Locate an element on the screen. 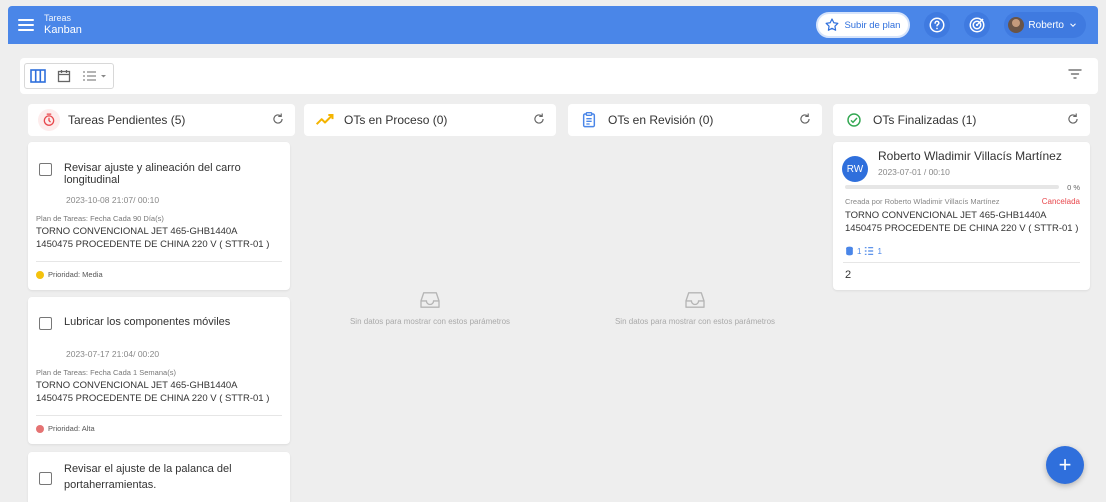 This screenshot has width=1106, height=502. priority-label: Prioridad: Alta is located at coordinates (71, 428).